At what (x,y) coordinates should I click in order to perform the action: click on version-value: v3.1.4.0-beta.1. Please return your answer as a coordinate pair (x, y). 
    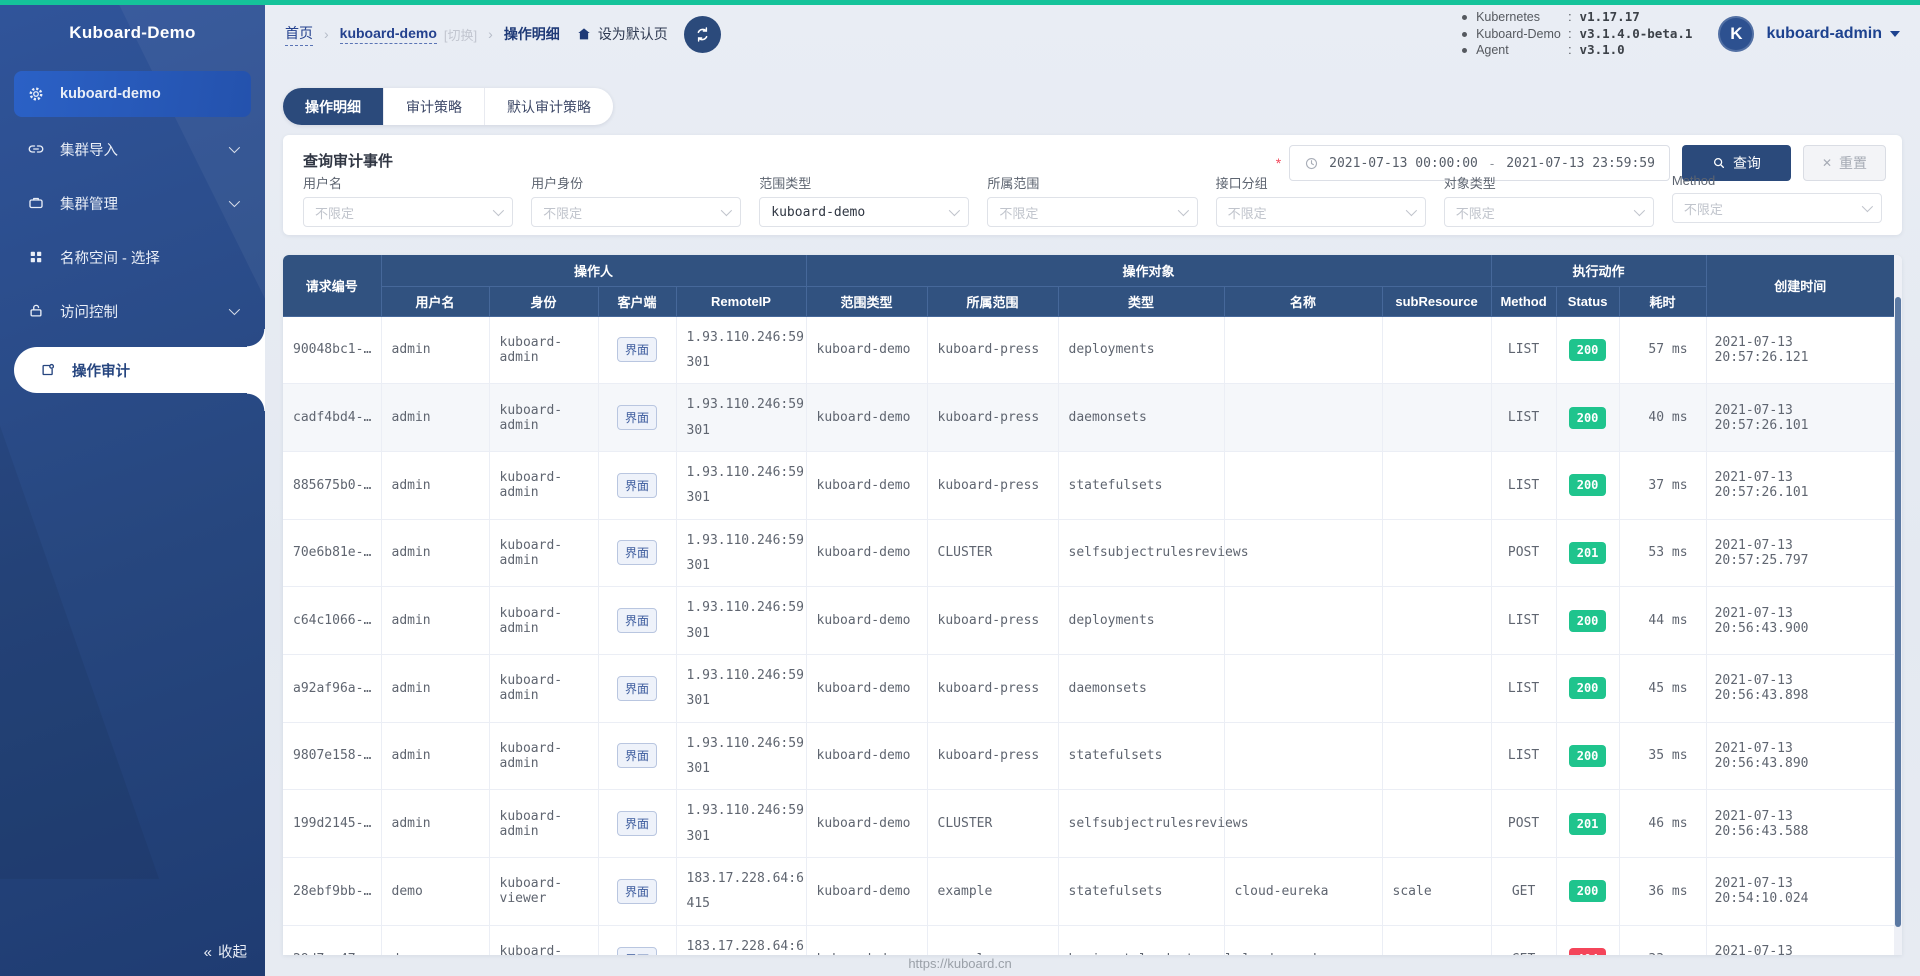
    Looking at the image, I should click on (1636, 33).